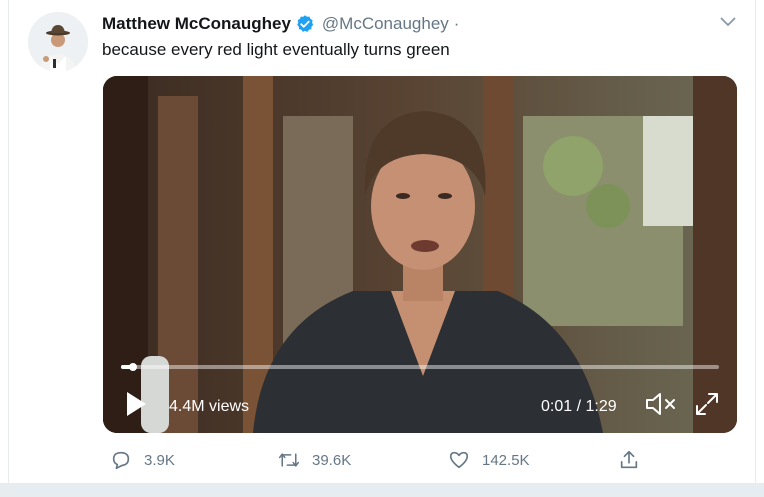 The height and width of the screenshot is (497, 764). I want to click on mute-icon, so click(662, 406).